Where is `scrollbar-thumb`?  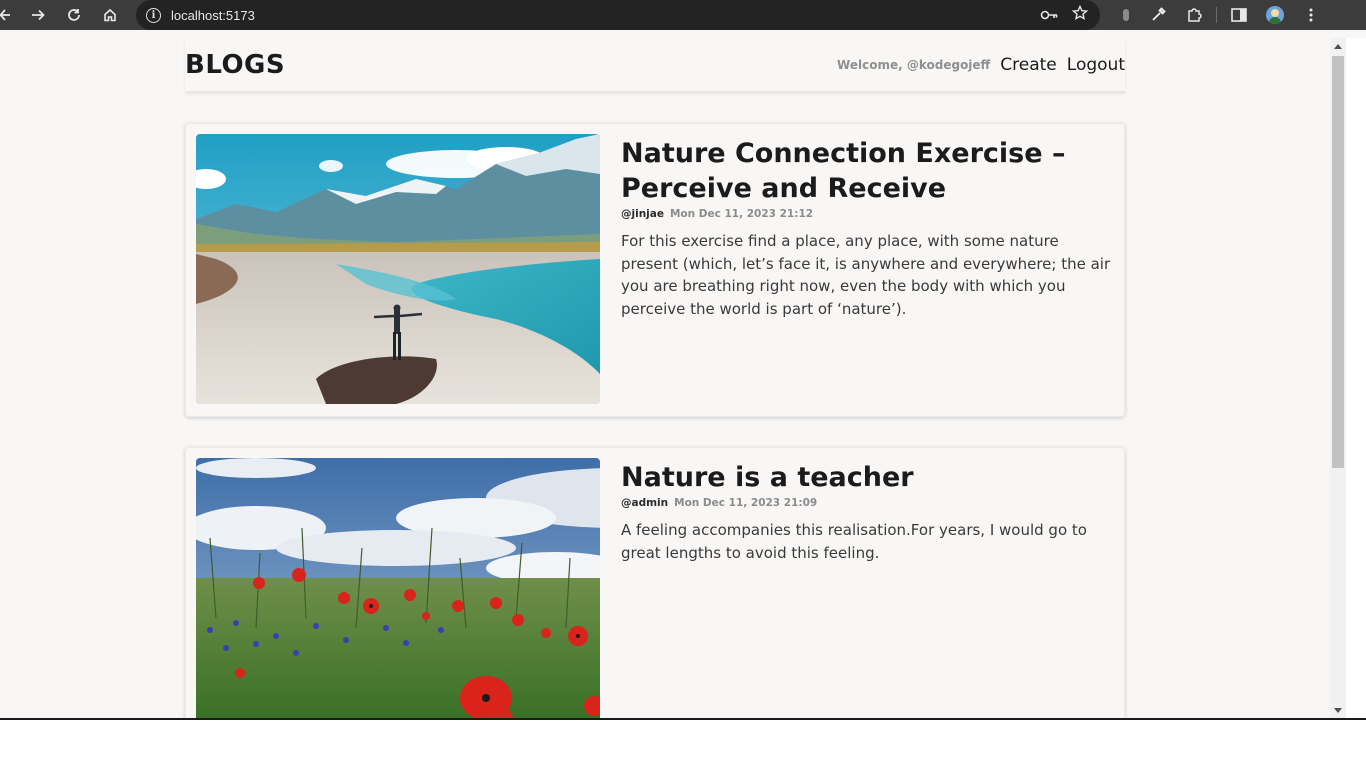
scrollbar-thumb is located at coordinates (1338, 262).